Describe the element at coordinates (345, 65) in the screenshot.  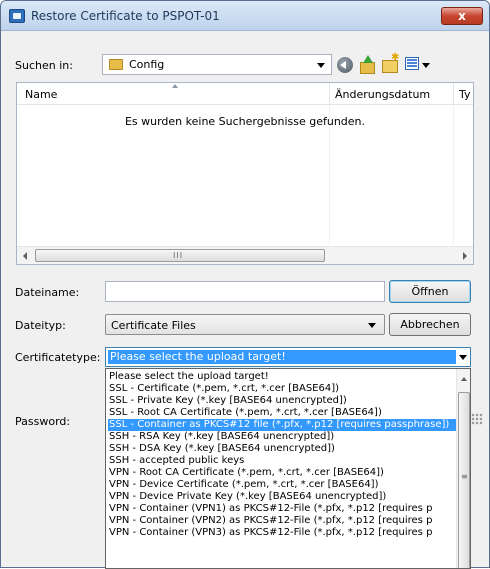
I see `back-icon` at that location.